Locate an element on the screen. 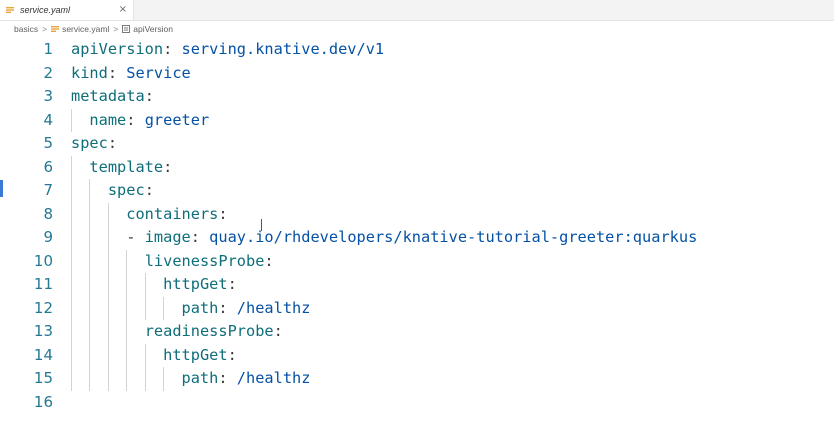 Image resolution: width=834 pixels, height=438 pixels. code-text: kind: Service is located at coordinates (131, 74).